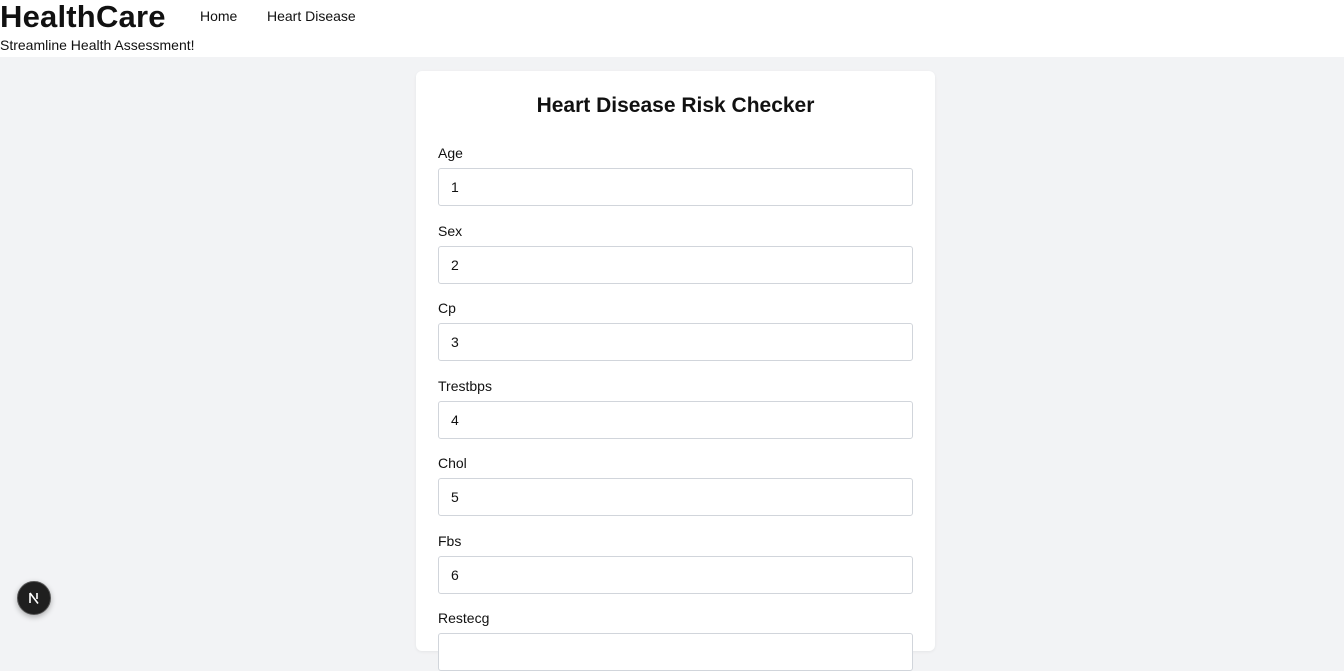 Image resolution: width=1344 pixels, height=671 pixels. Describe the element at coordinates (675, 575) in the screenshot. I see `fbs-input` at that location.